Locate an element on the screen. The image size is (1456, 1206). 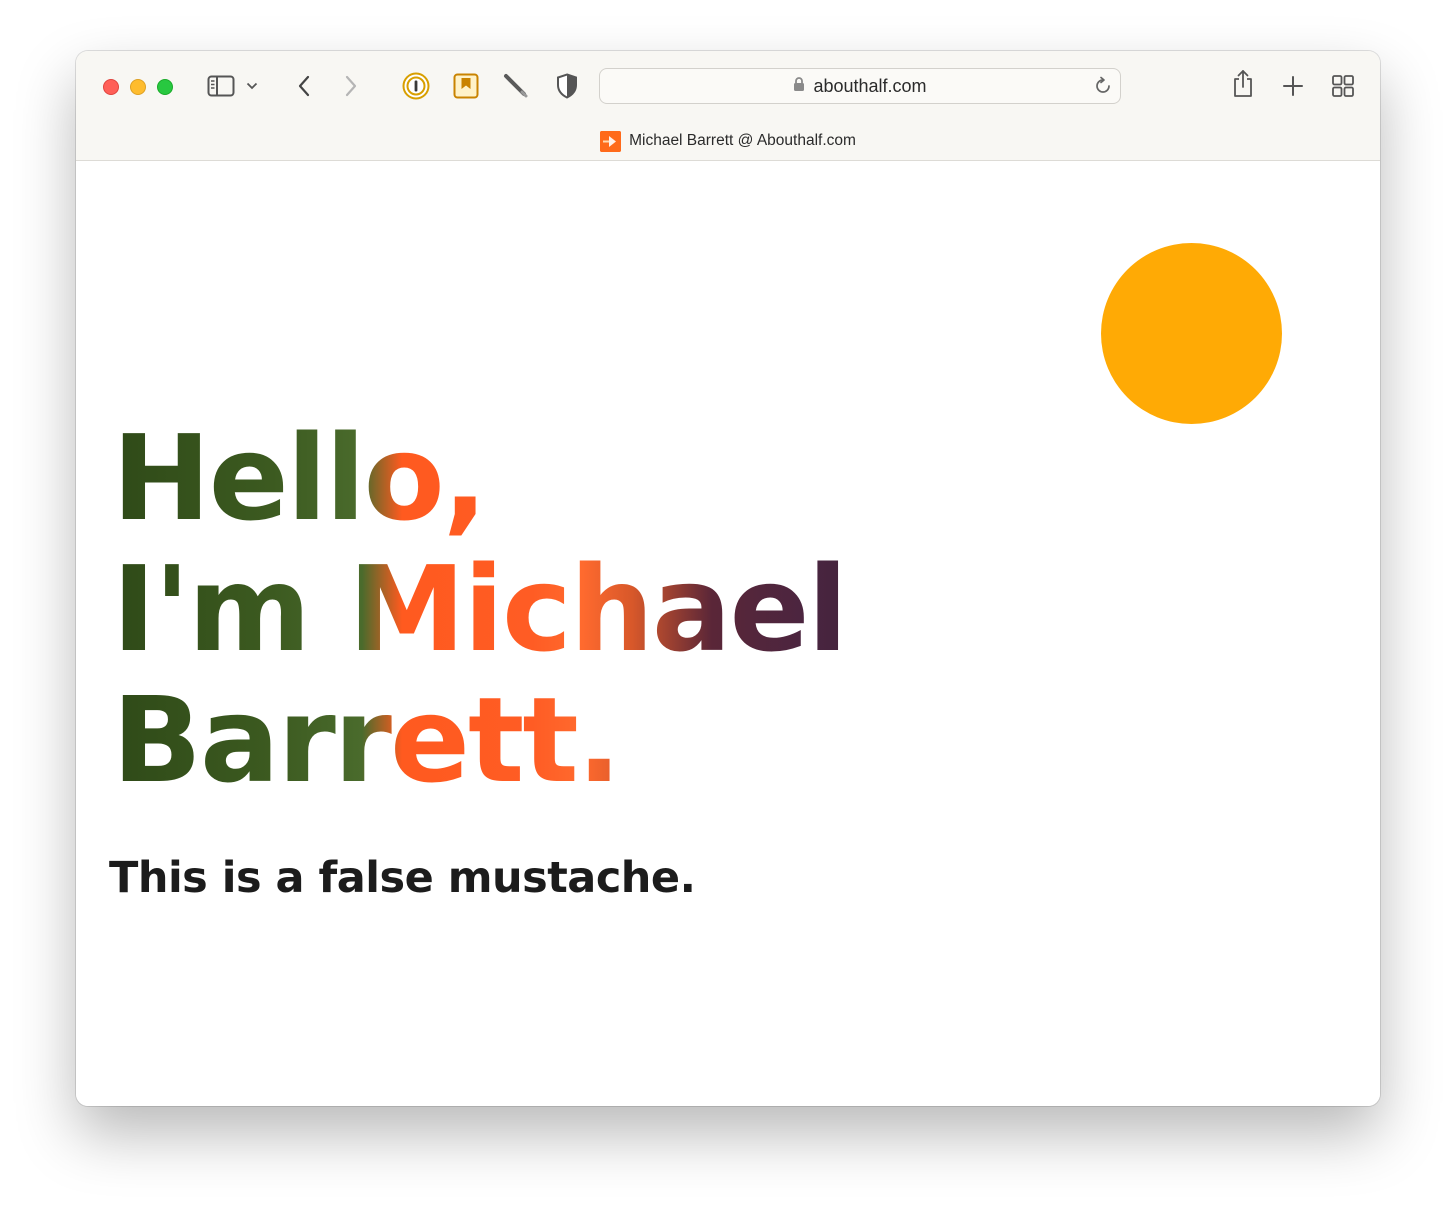
back-arrow-icon is located at coordinates (304, 86).